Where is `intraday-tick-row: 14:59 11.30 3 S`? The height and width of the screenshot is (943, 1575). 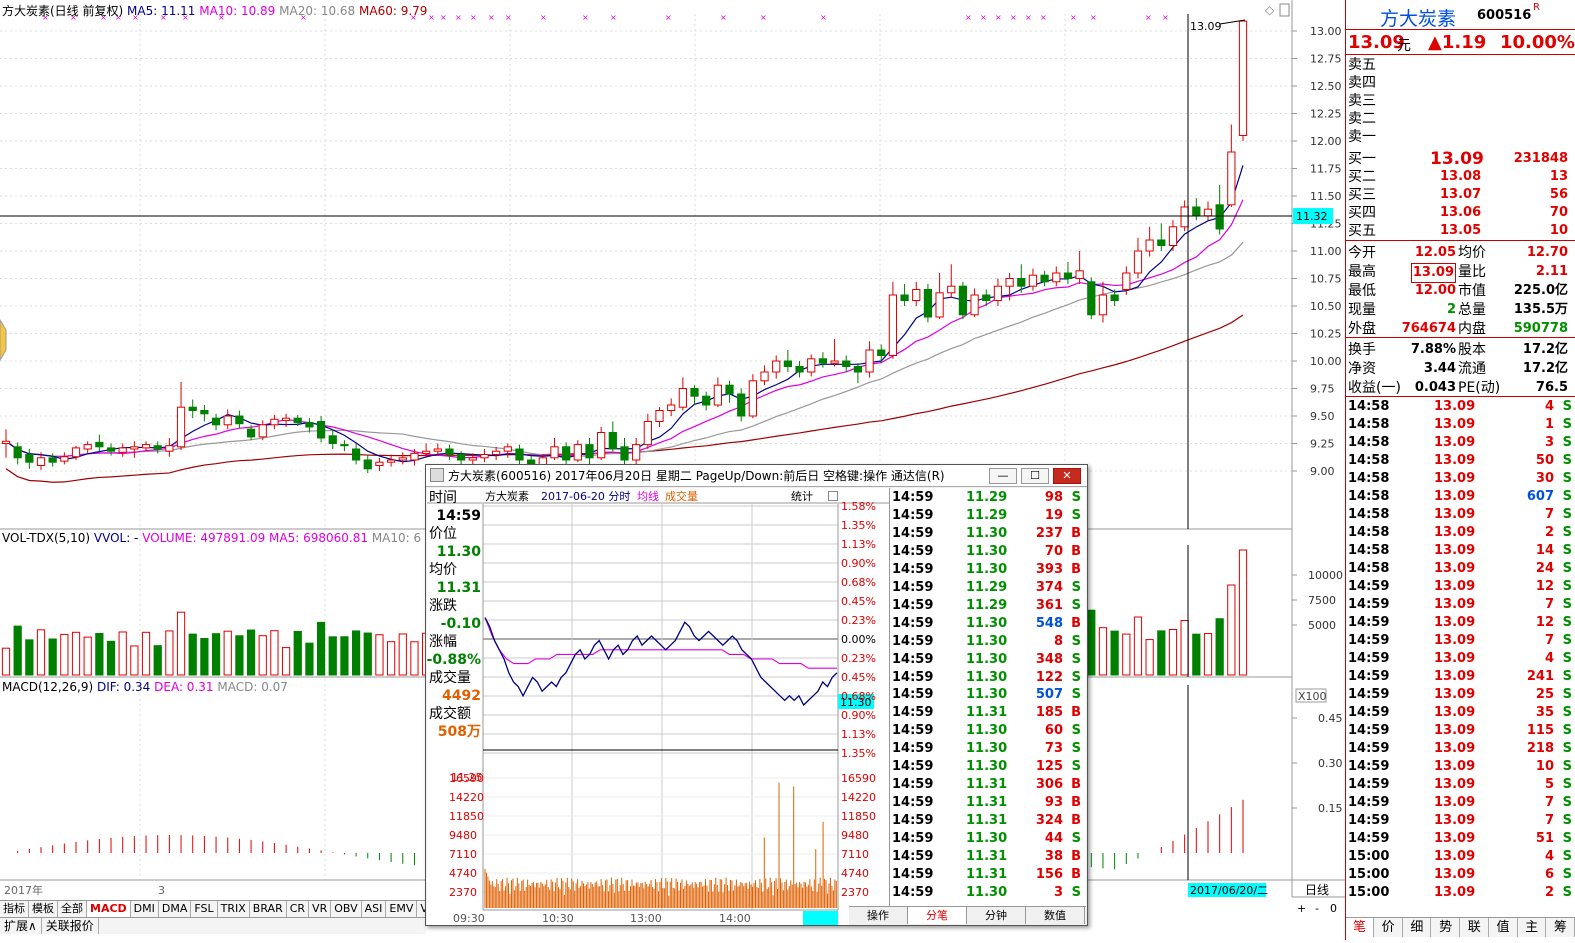 intraday-tick-row: 14:59 11.30 3 S is located at coordinates (988, 893).